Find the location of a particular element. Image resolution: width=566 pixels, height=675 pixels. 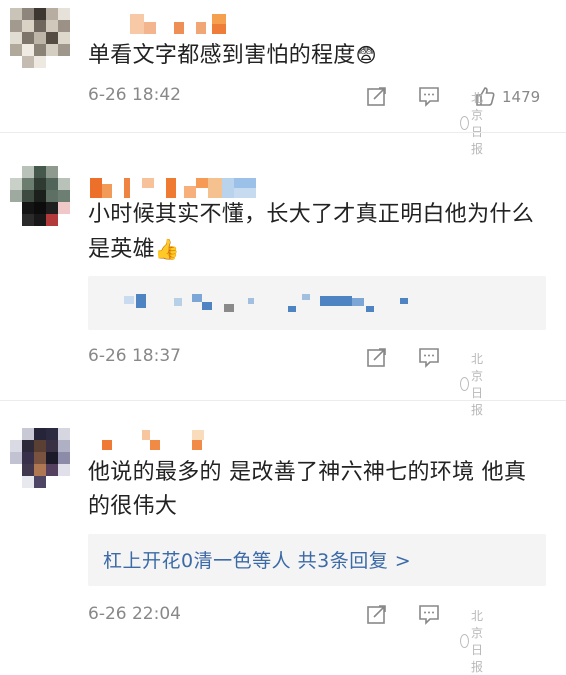

fearful-face-emoji: 😨 is located at coordinates (366, 55).